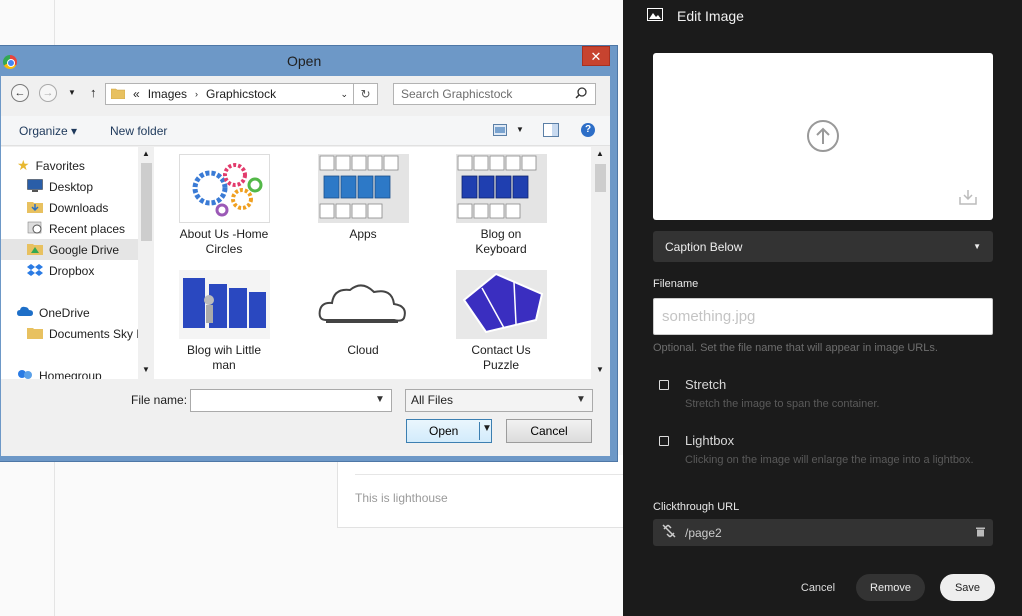 This screenshot has width=1022, height=616. Describe the element at coordinates (224, 365) in the screenshot. I see `file-name-line2: man` at that location.